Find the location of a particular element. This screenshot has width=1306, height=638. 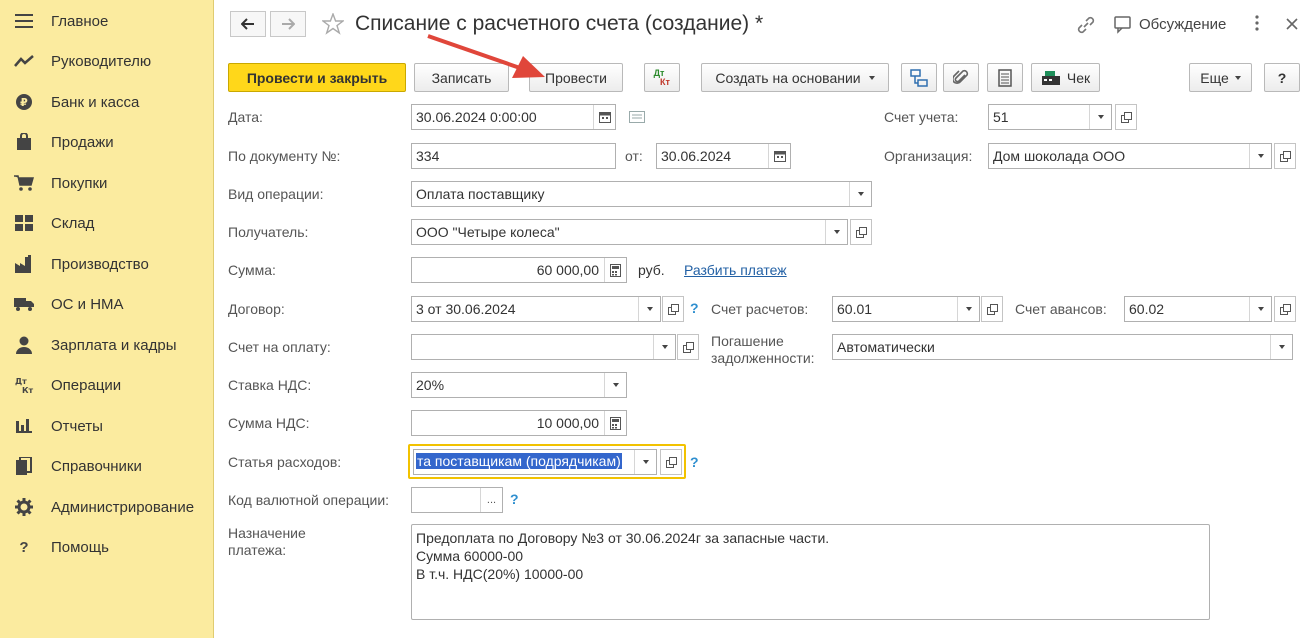

vat-sum-input: 10 000,00 is located at coordinates (519, 423).